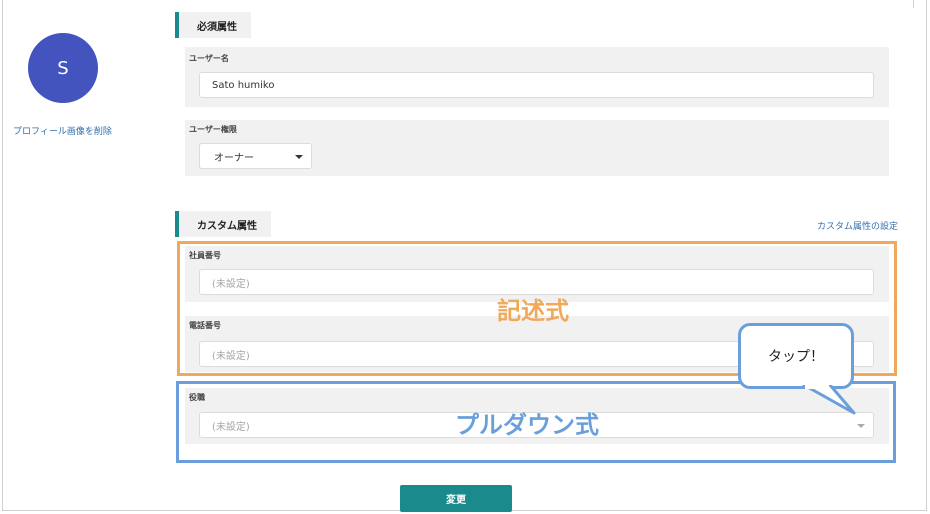 Image resolution: width=930 pixels, height=514 pixels. Describe the element at coordinates (213, 129) in the screenshot. I see `permission-label: ユーザー権限` at that location.